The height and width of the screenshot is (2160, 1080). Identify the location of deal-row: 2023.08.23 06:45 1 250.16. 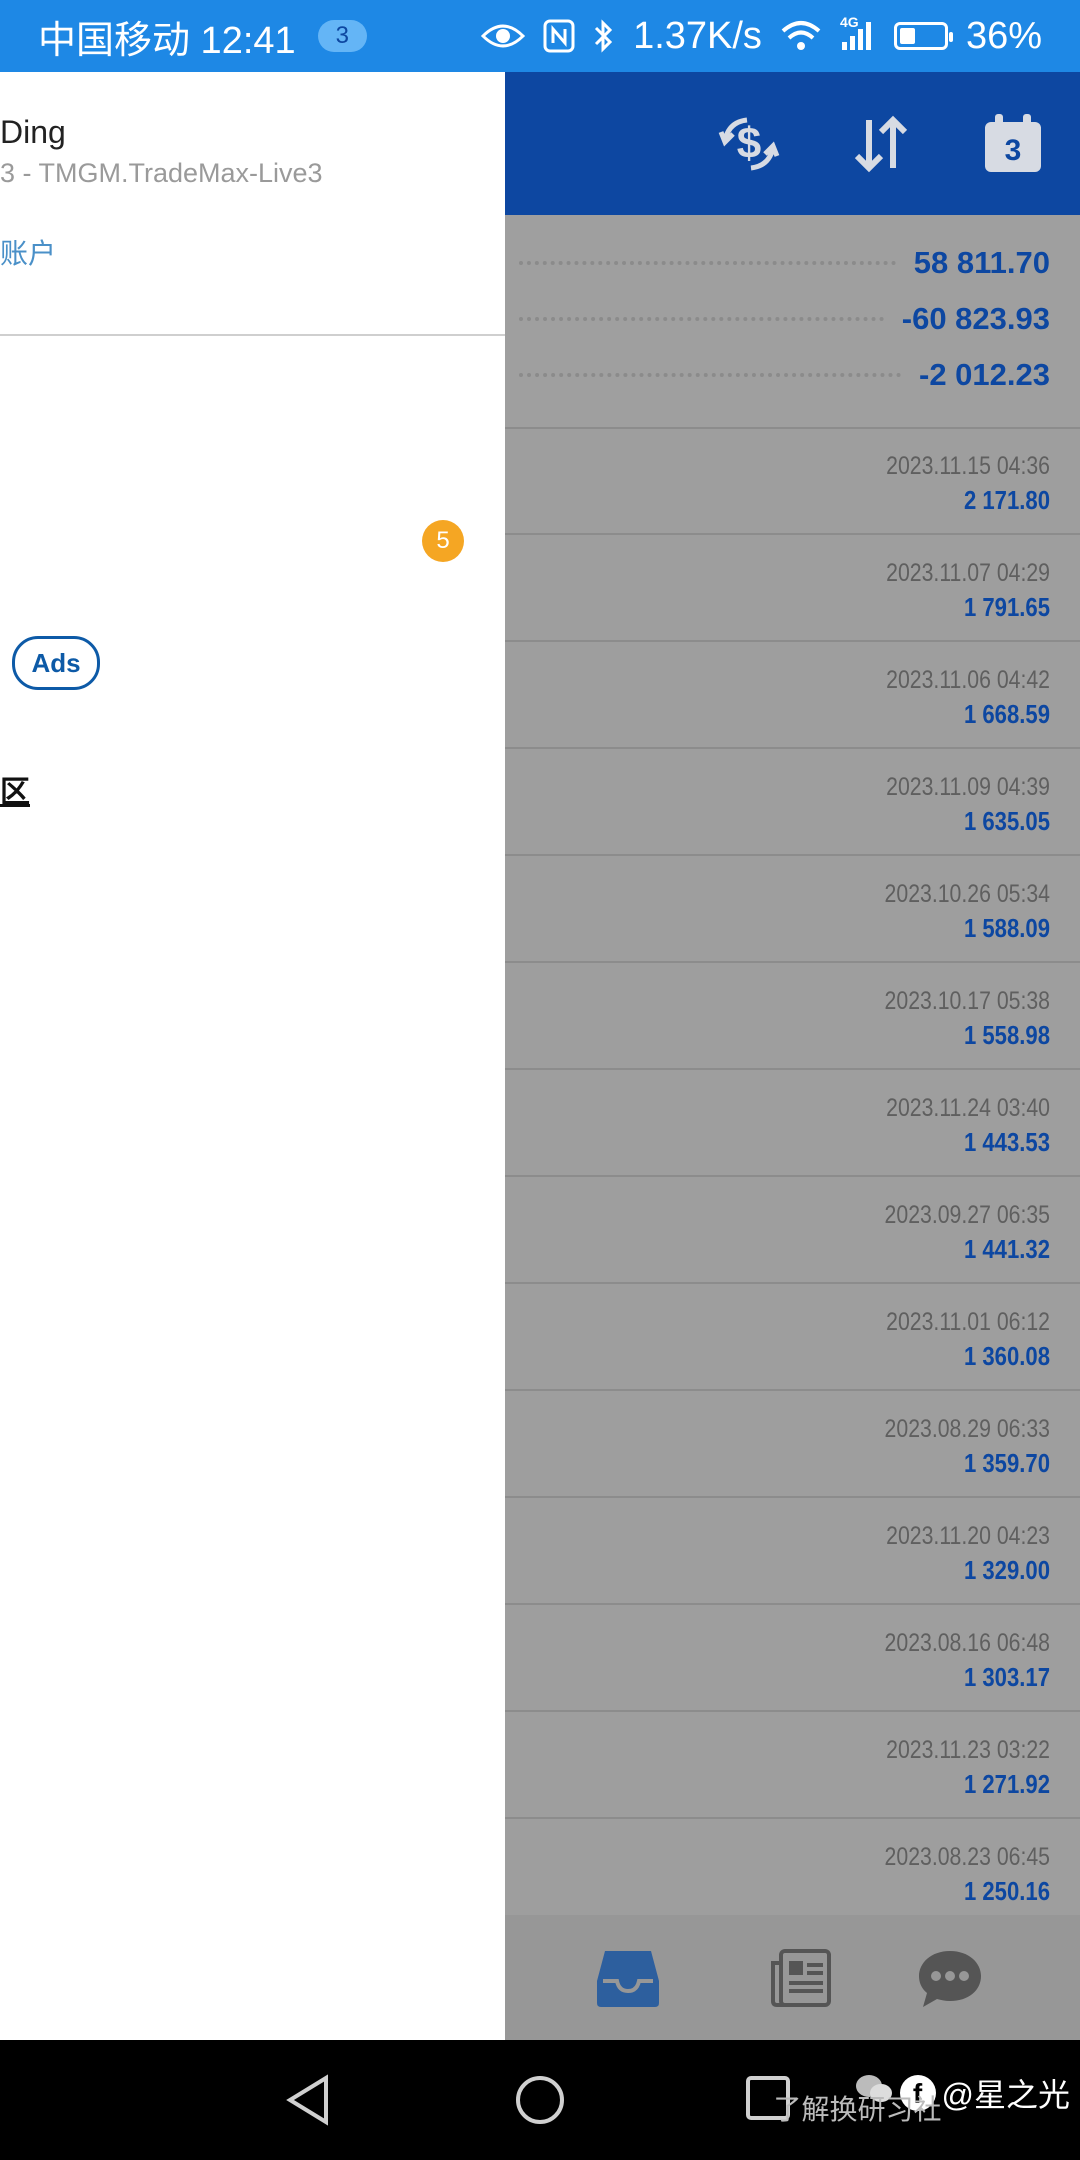
(792, 1872).